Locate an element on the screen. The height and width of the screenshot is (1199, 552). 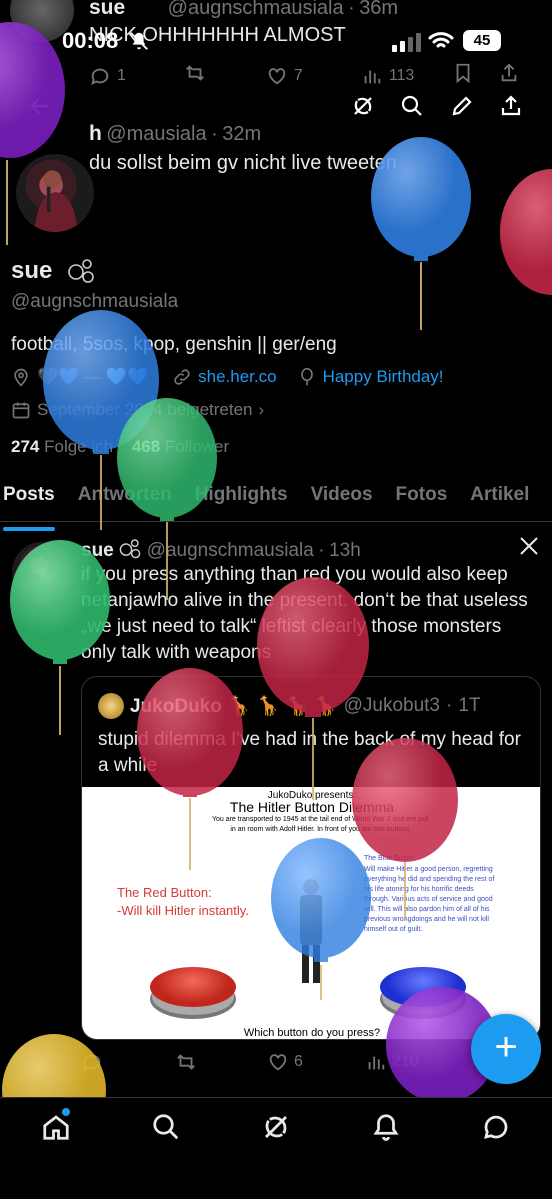
chevron-right-icon: › is located at coordinates (262, 410).